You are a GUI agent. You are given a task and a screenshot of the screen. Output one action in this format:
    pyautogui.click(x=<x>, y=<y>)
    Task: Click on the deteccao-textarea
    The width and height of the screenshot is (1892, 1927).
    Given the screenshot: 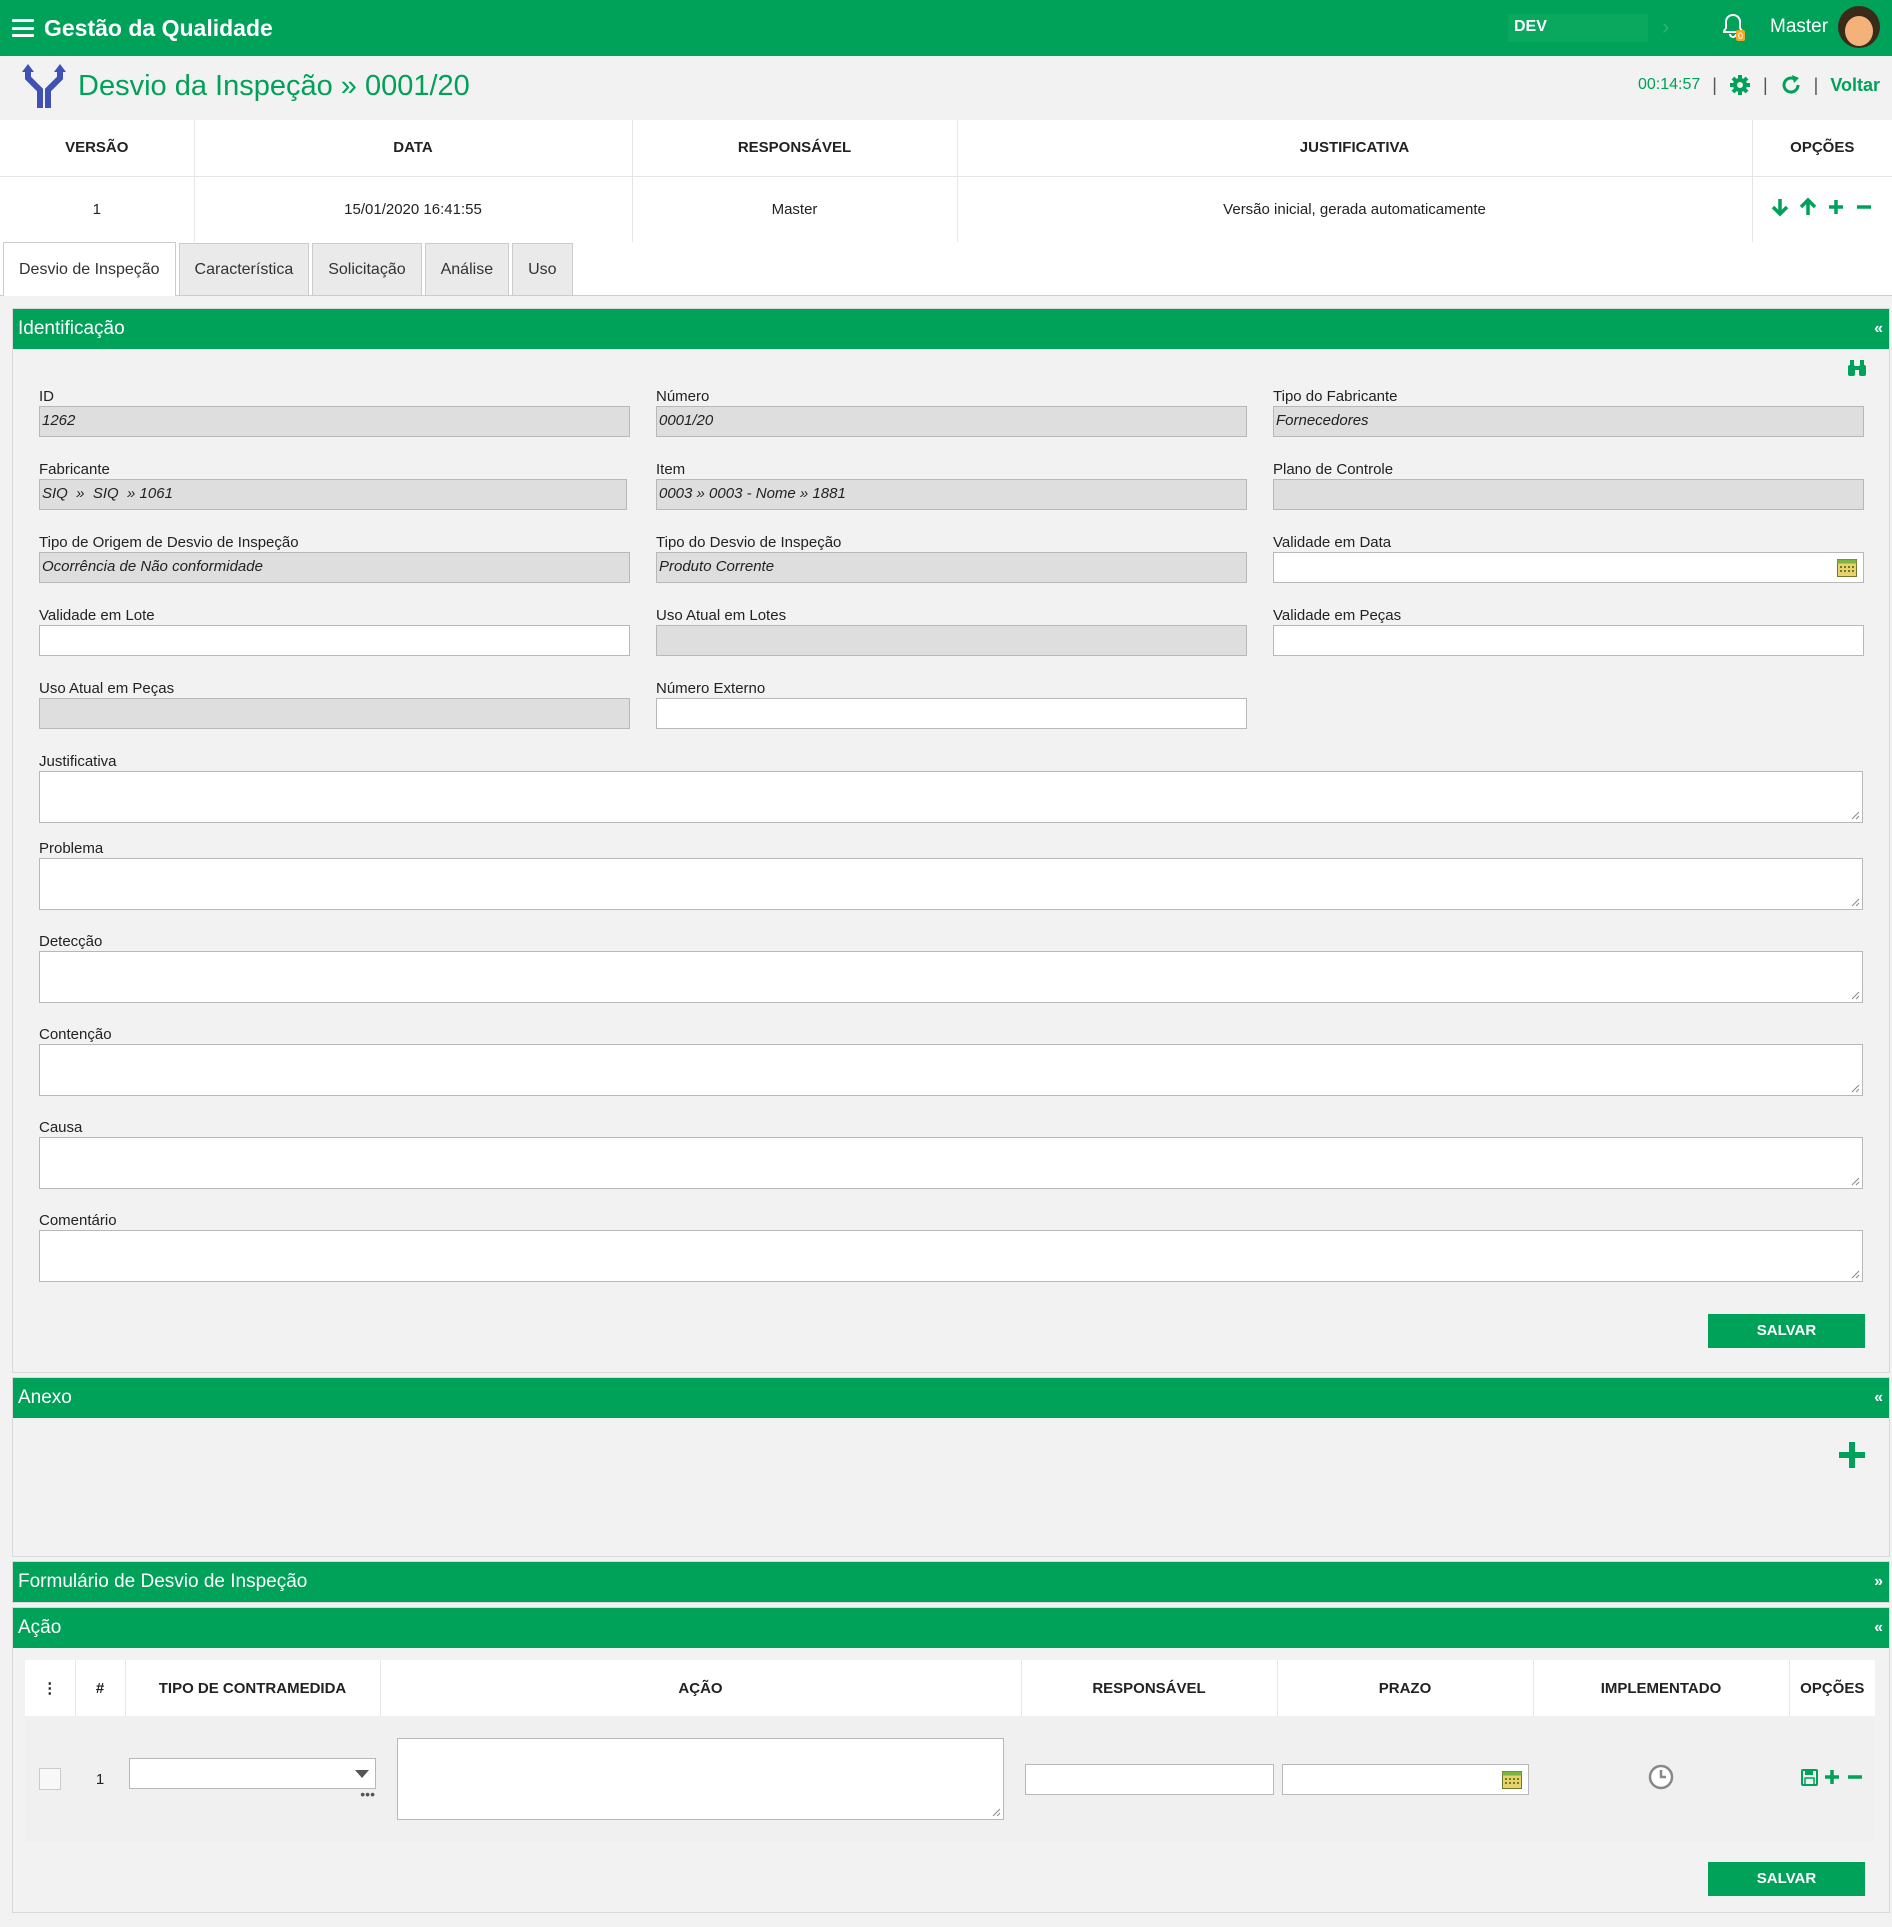 What is the action you would take?
    pyautogui.click(x=951, y=977)
    